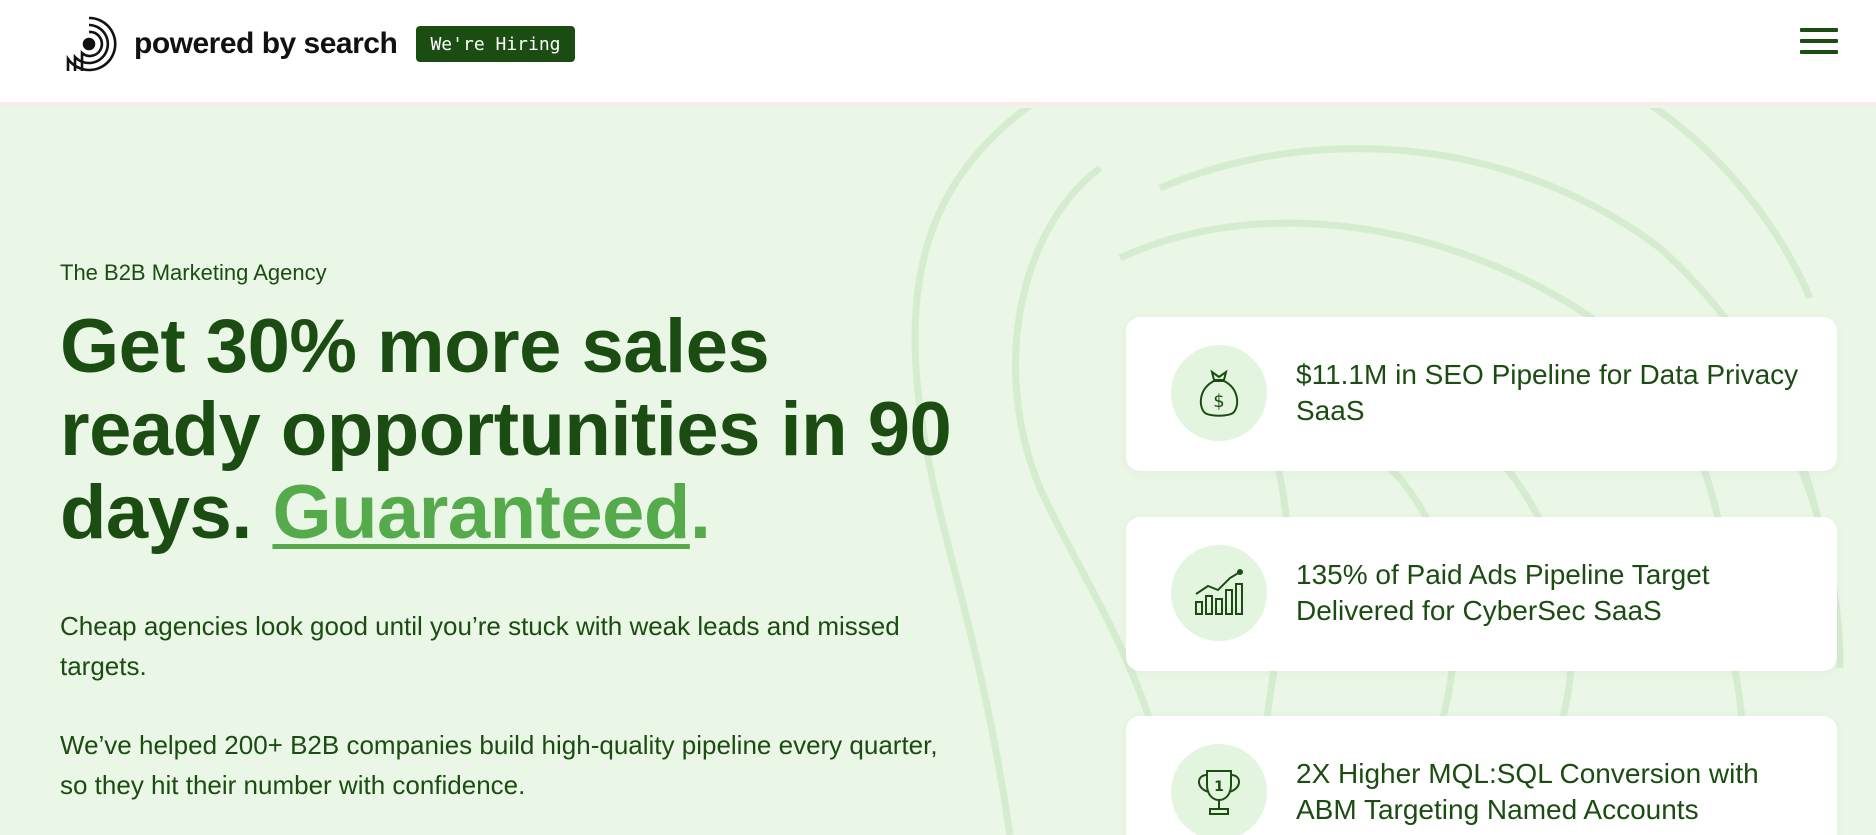 This screenshot has width=1876, height=835. I want to click on logo: powered by search, so click(229, 44).